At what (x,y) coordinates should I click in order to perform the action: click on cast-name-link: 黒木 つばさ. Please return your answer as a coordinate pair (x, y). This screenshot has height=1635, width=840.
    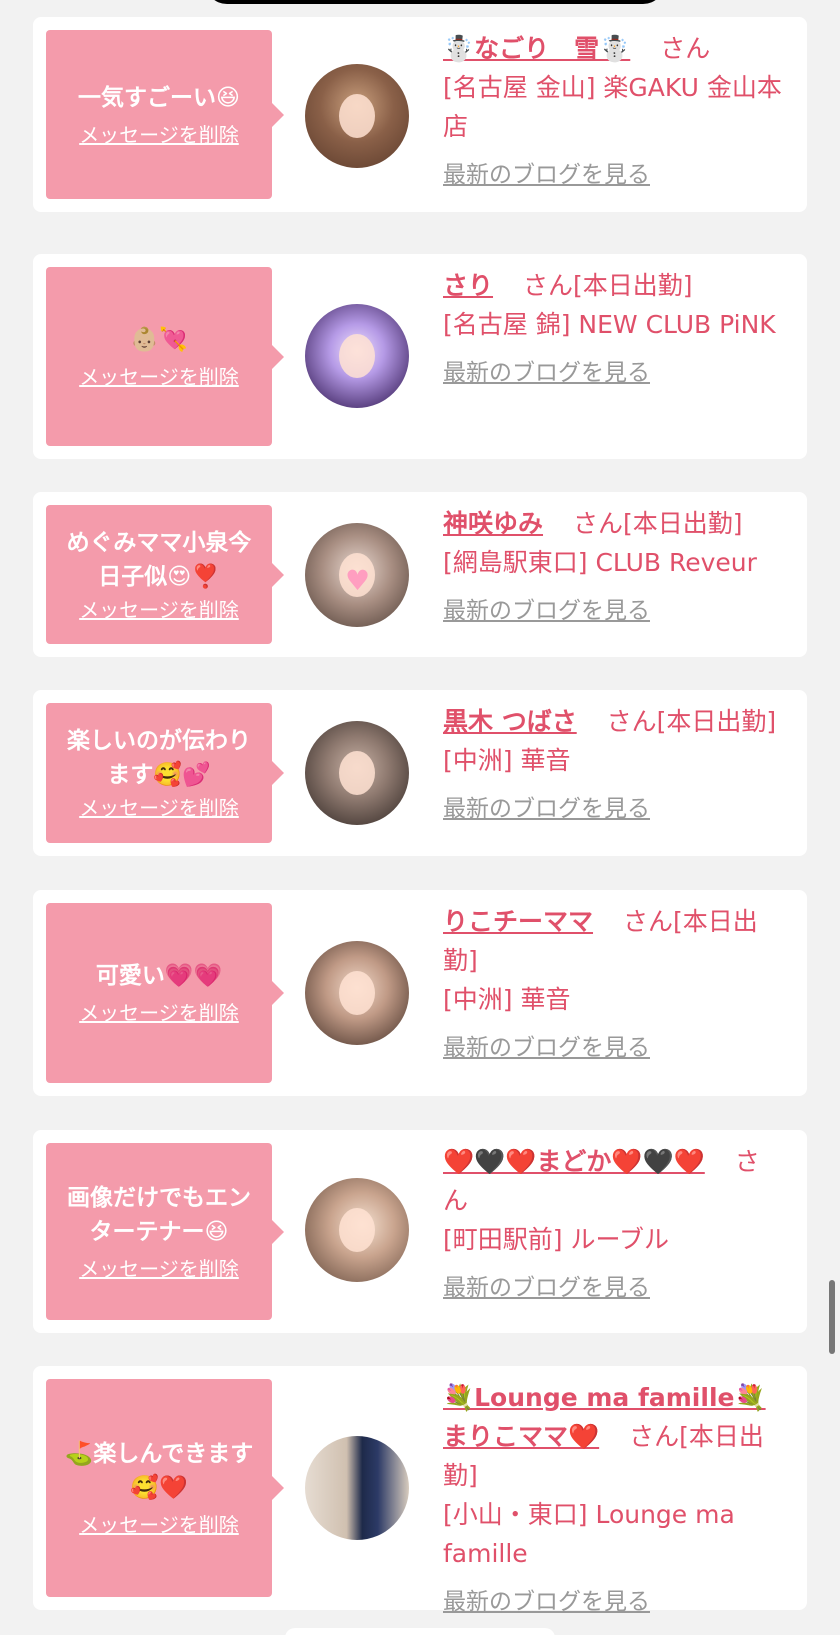
    Looking at the image, I should click on (510, 721).